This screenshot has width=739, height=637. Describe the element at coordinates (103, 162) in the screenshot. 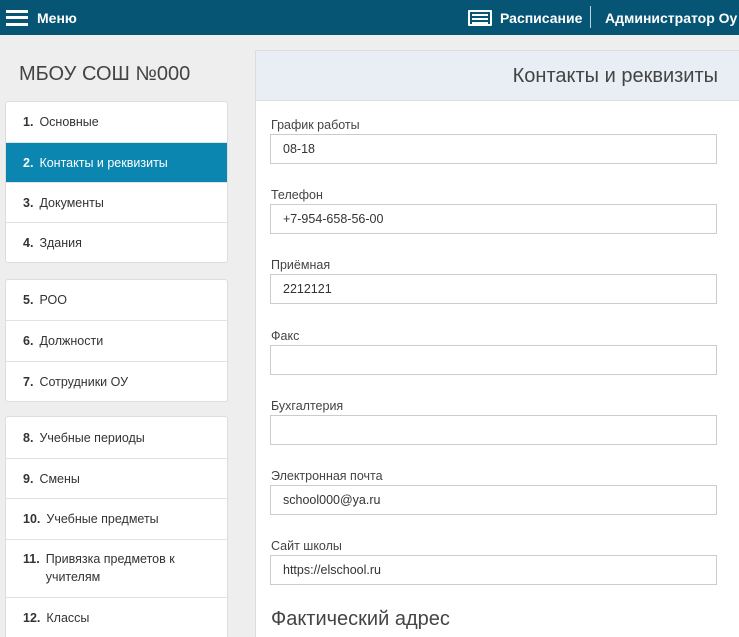

I see `nav-item-label: Контакты и реквизиты` at that location.